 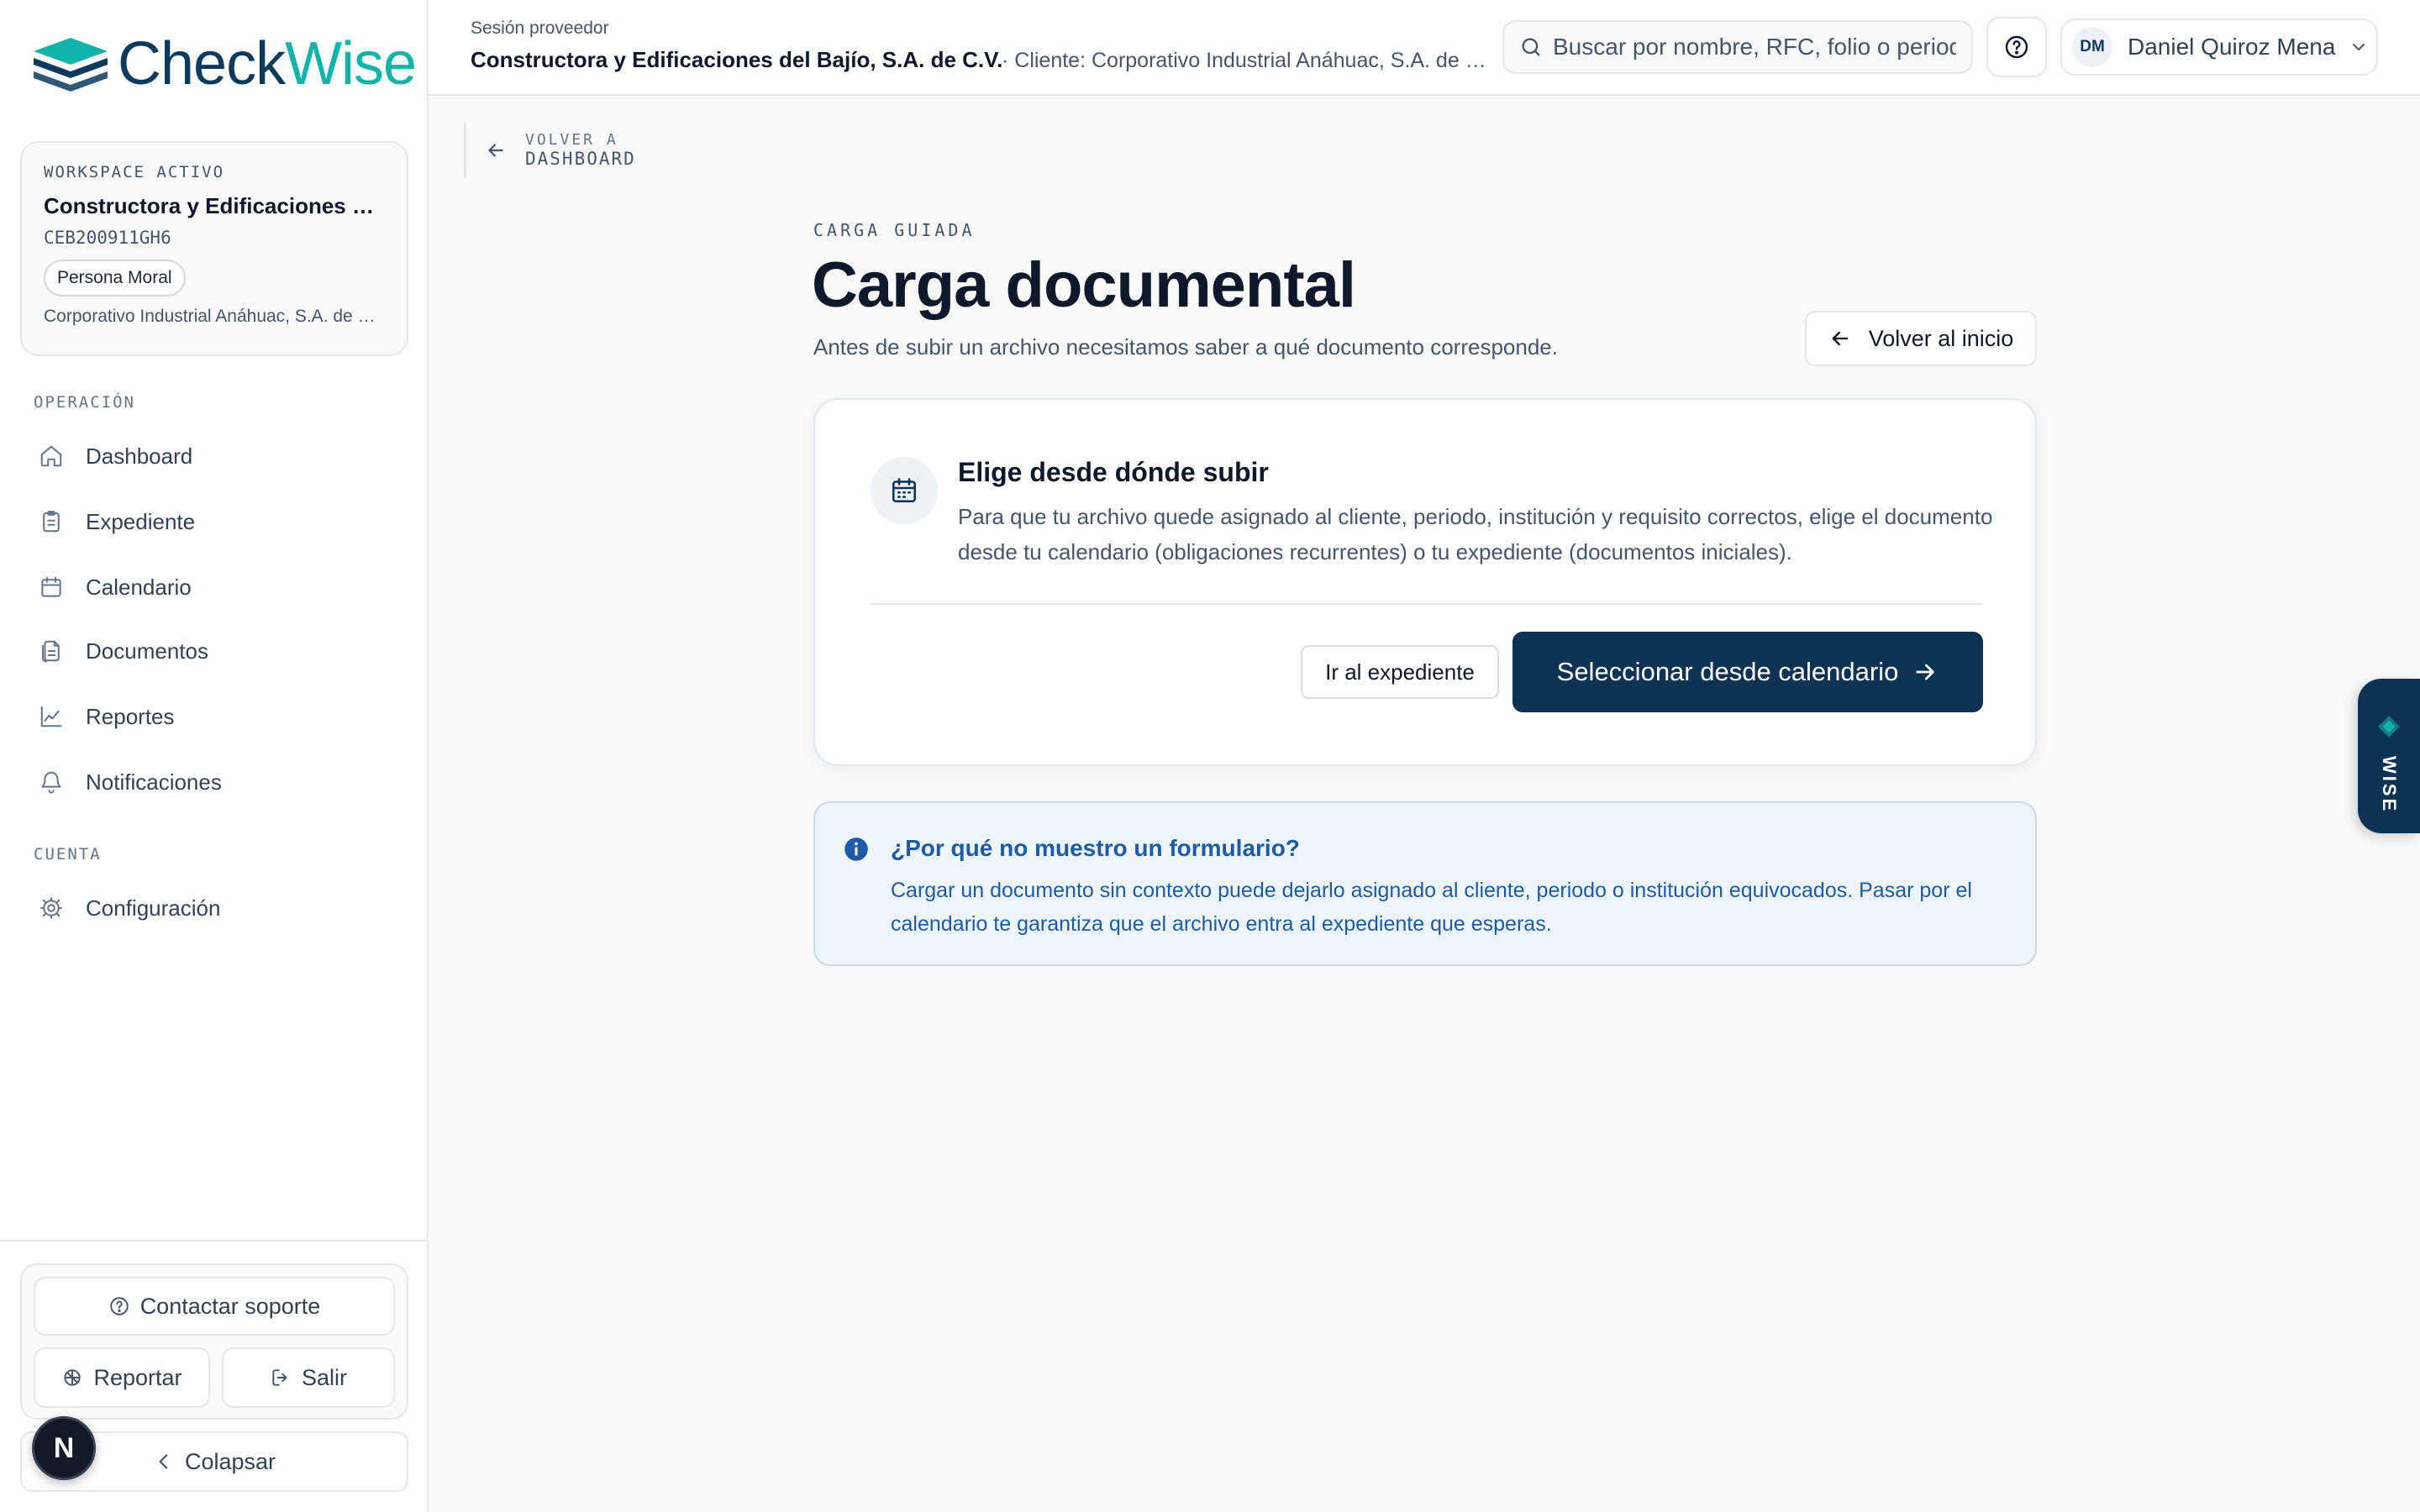 What do you see at coordinates (1728, 671) in the screenshot?
I see `select-from-calendar-label: Seleccionar desde calendario` at bounding box center [1728, 671].